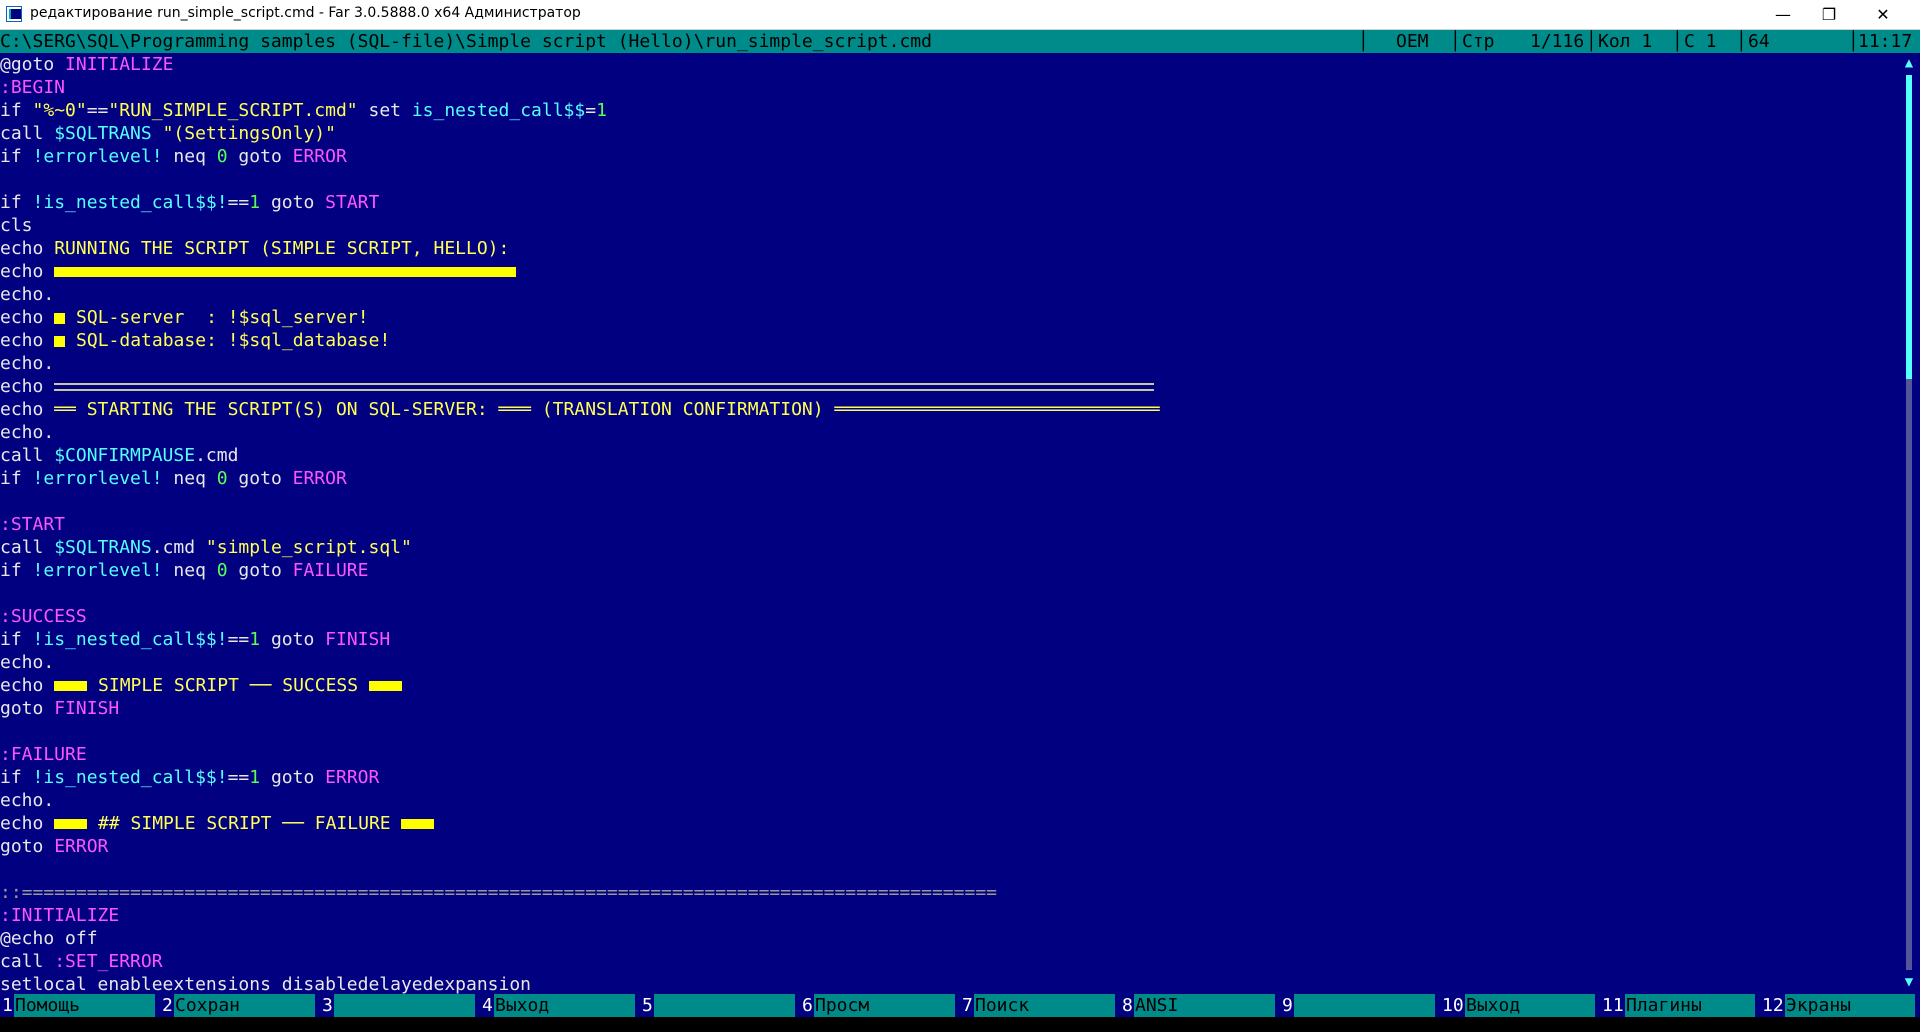 Image resolution: width=1920 pixels, height=1032 pixels. What do you see at coordinates (1127, 1005) in the screenshot?
I see `fkey-number: 8` at bounding box center [1127, 1005].